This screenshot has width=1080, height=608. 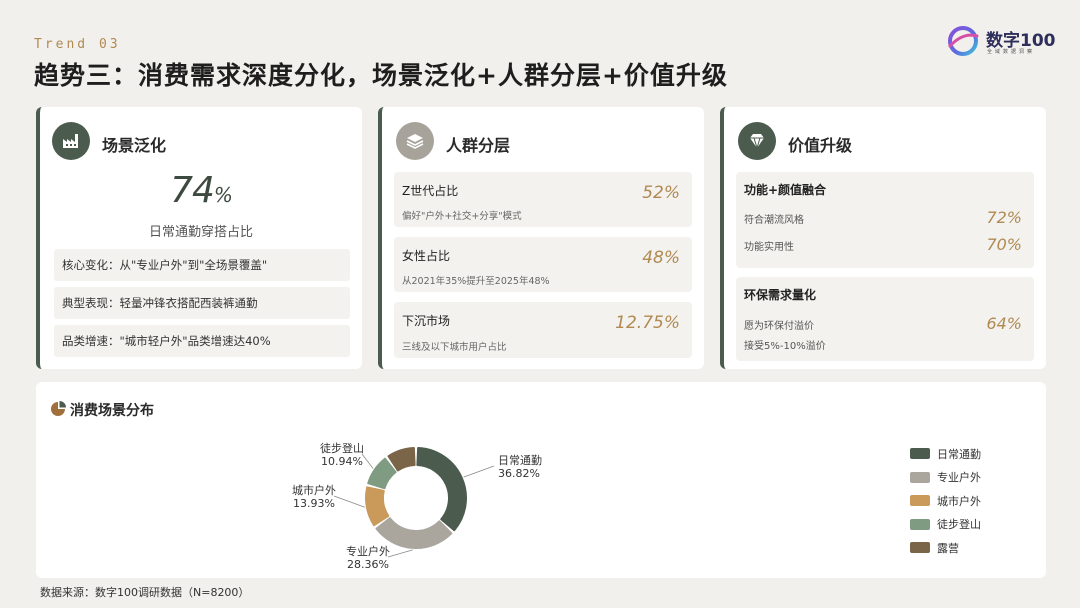 I want to click on value-row-label: 功能实用性, so click(x=769, y=247).